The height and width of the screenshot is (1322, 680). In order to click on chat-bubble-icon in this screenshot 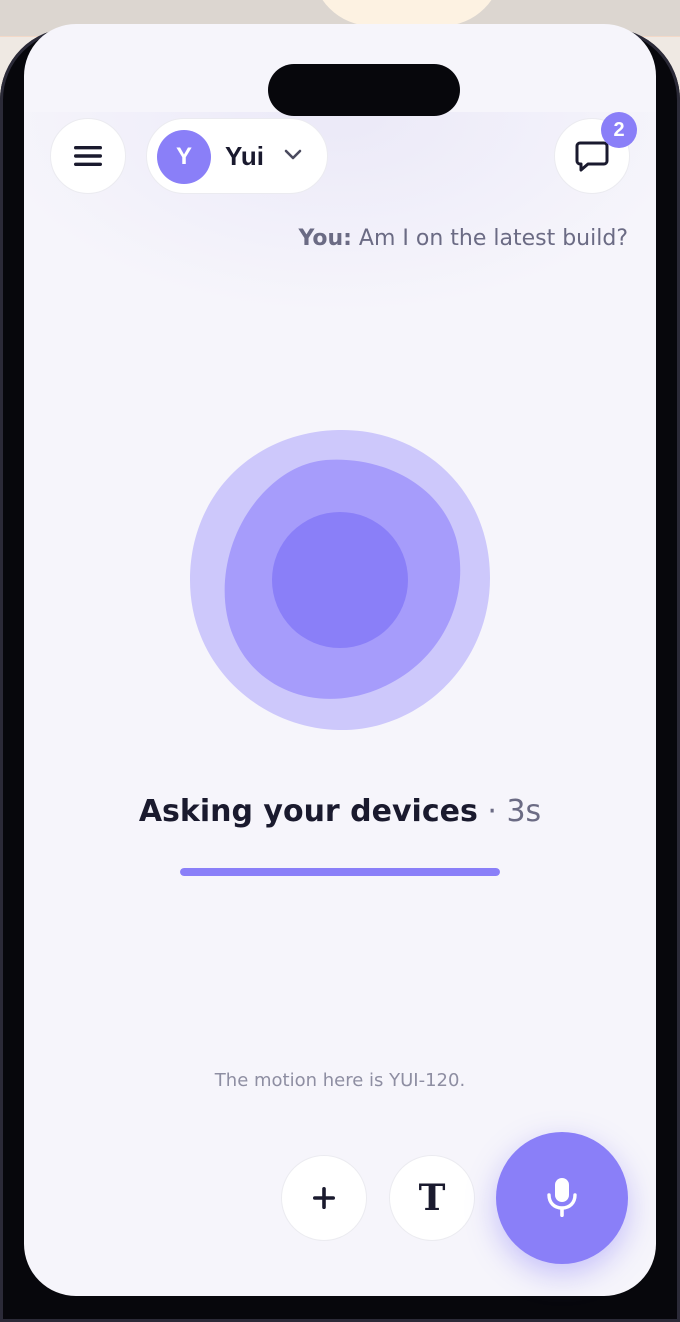, I will do `click(592, 156)`.